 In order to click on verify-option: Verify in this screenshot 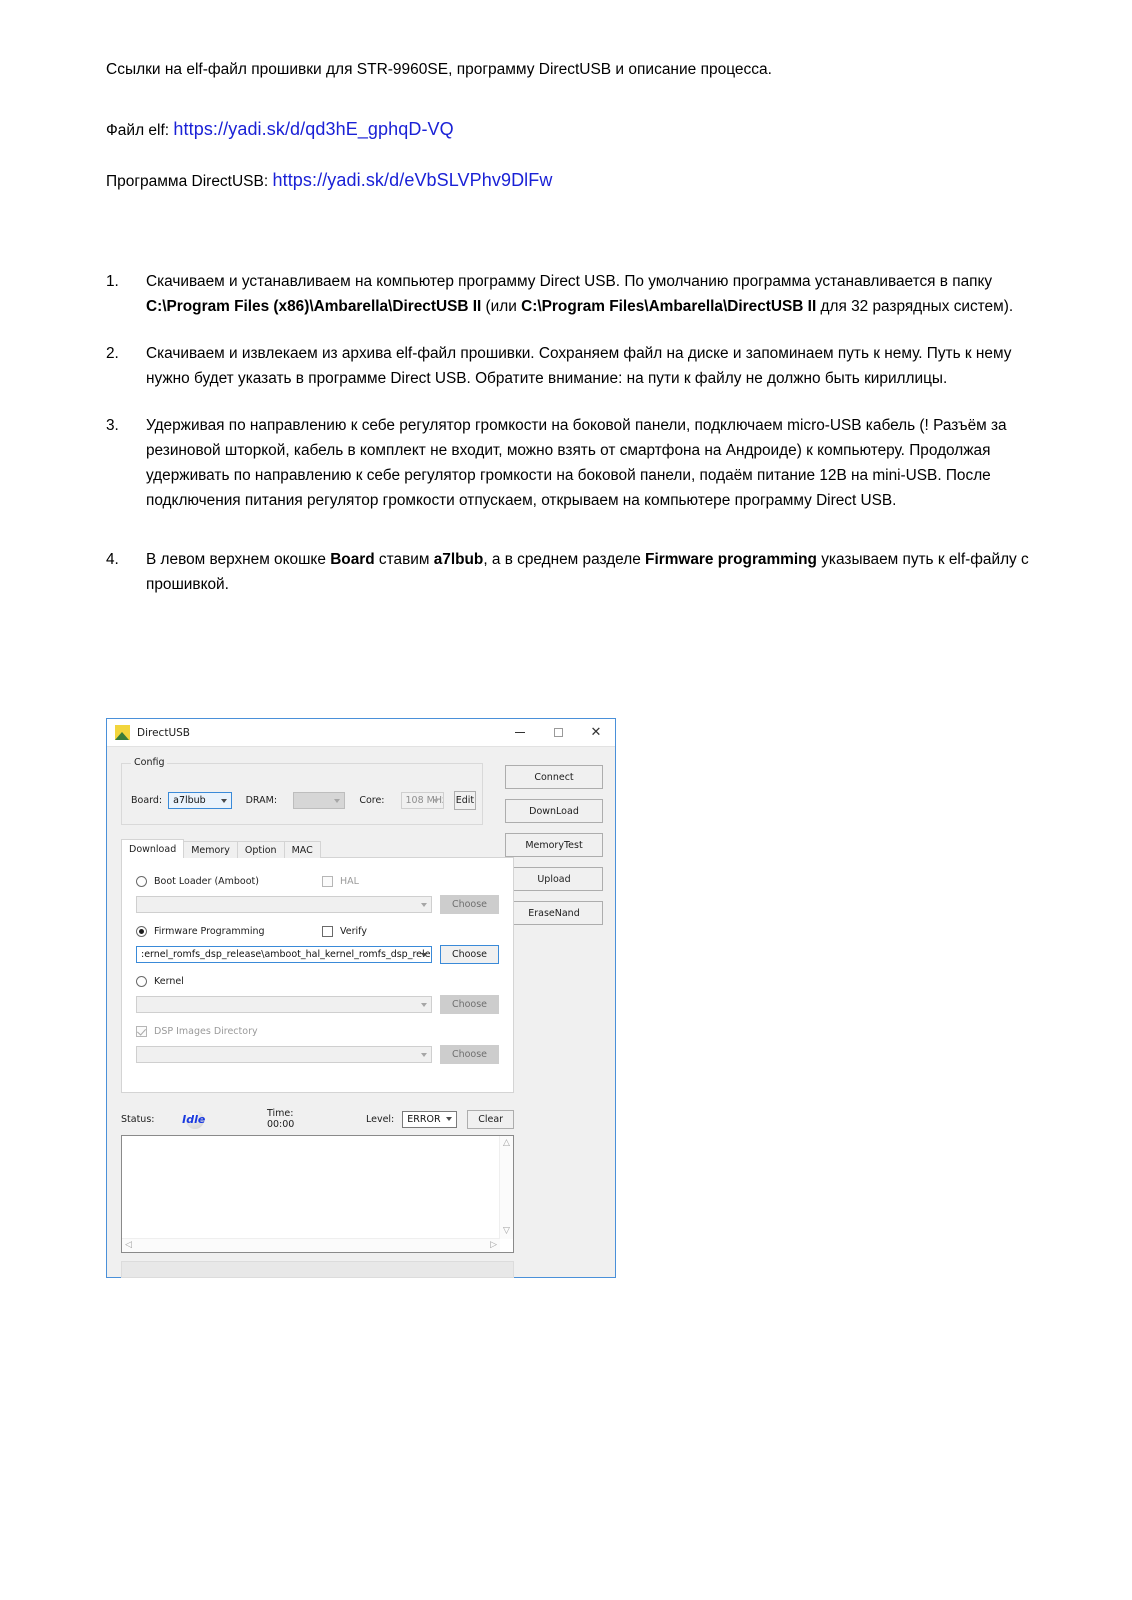, I will do `click(344, 931)`.